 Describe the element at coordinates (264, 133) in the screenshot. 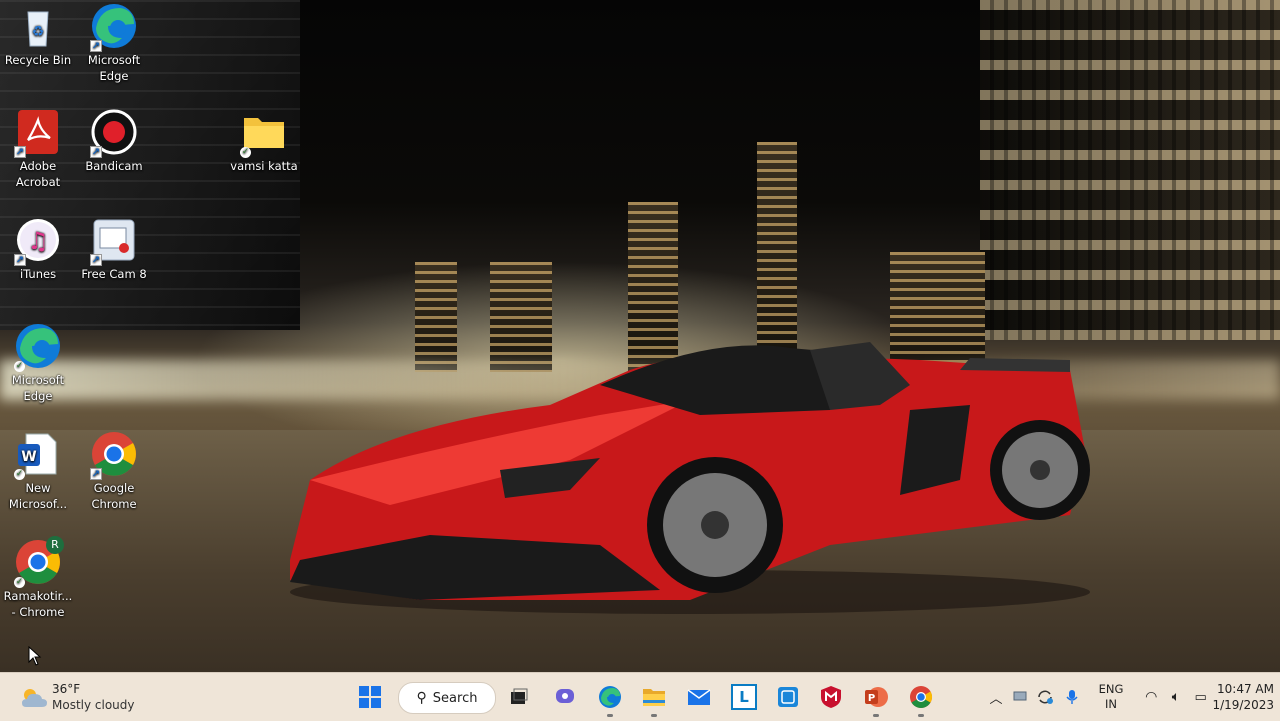

I see `folder-icon: ✓` at that location.